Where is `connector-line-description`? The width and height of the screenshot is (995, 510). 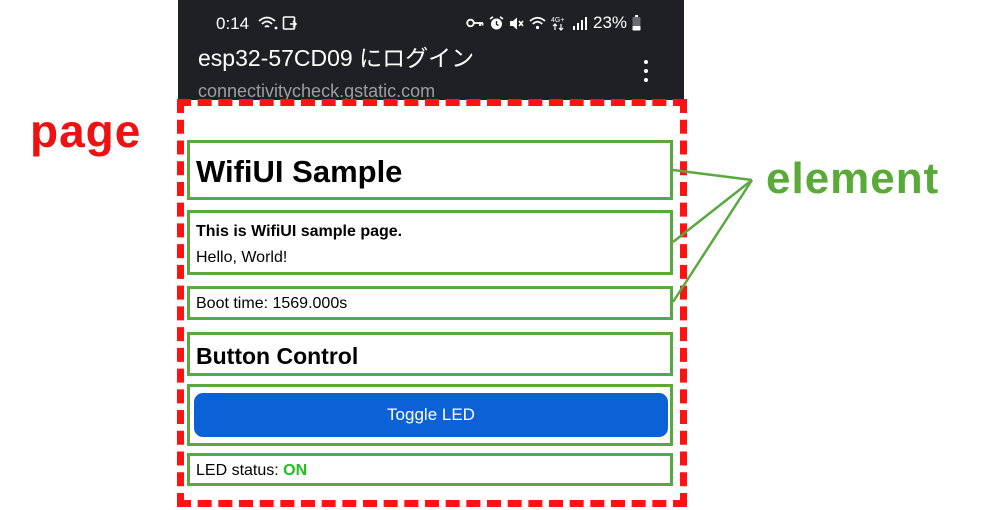
connector-line-description is located at coordinates (712, 211).